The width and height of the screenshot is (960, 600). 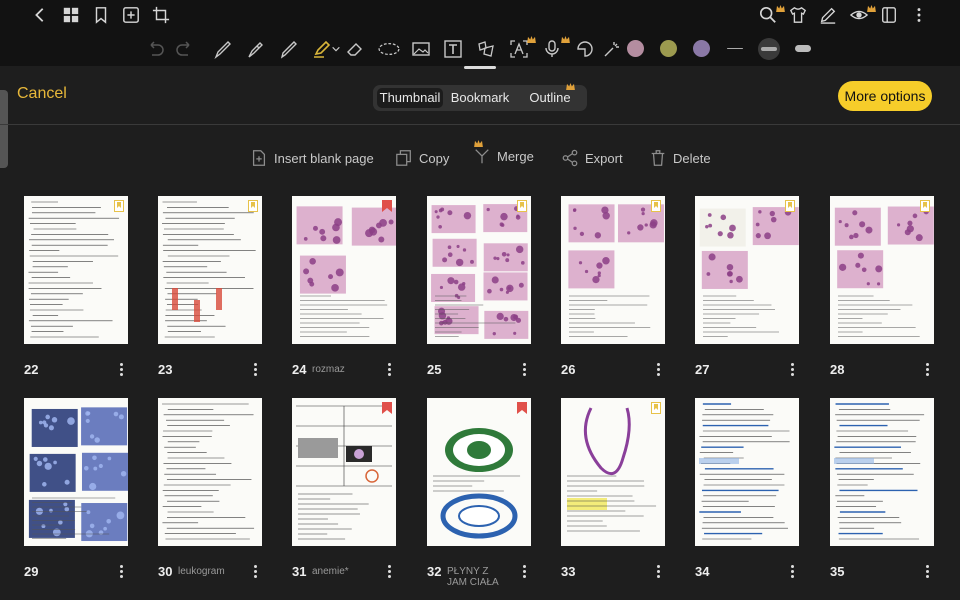 What do you see at coordinates (635, 48) in the screenshot?
I see `color-swatch-pink` at bounding box center [635, 48].